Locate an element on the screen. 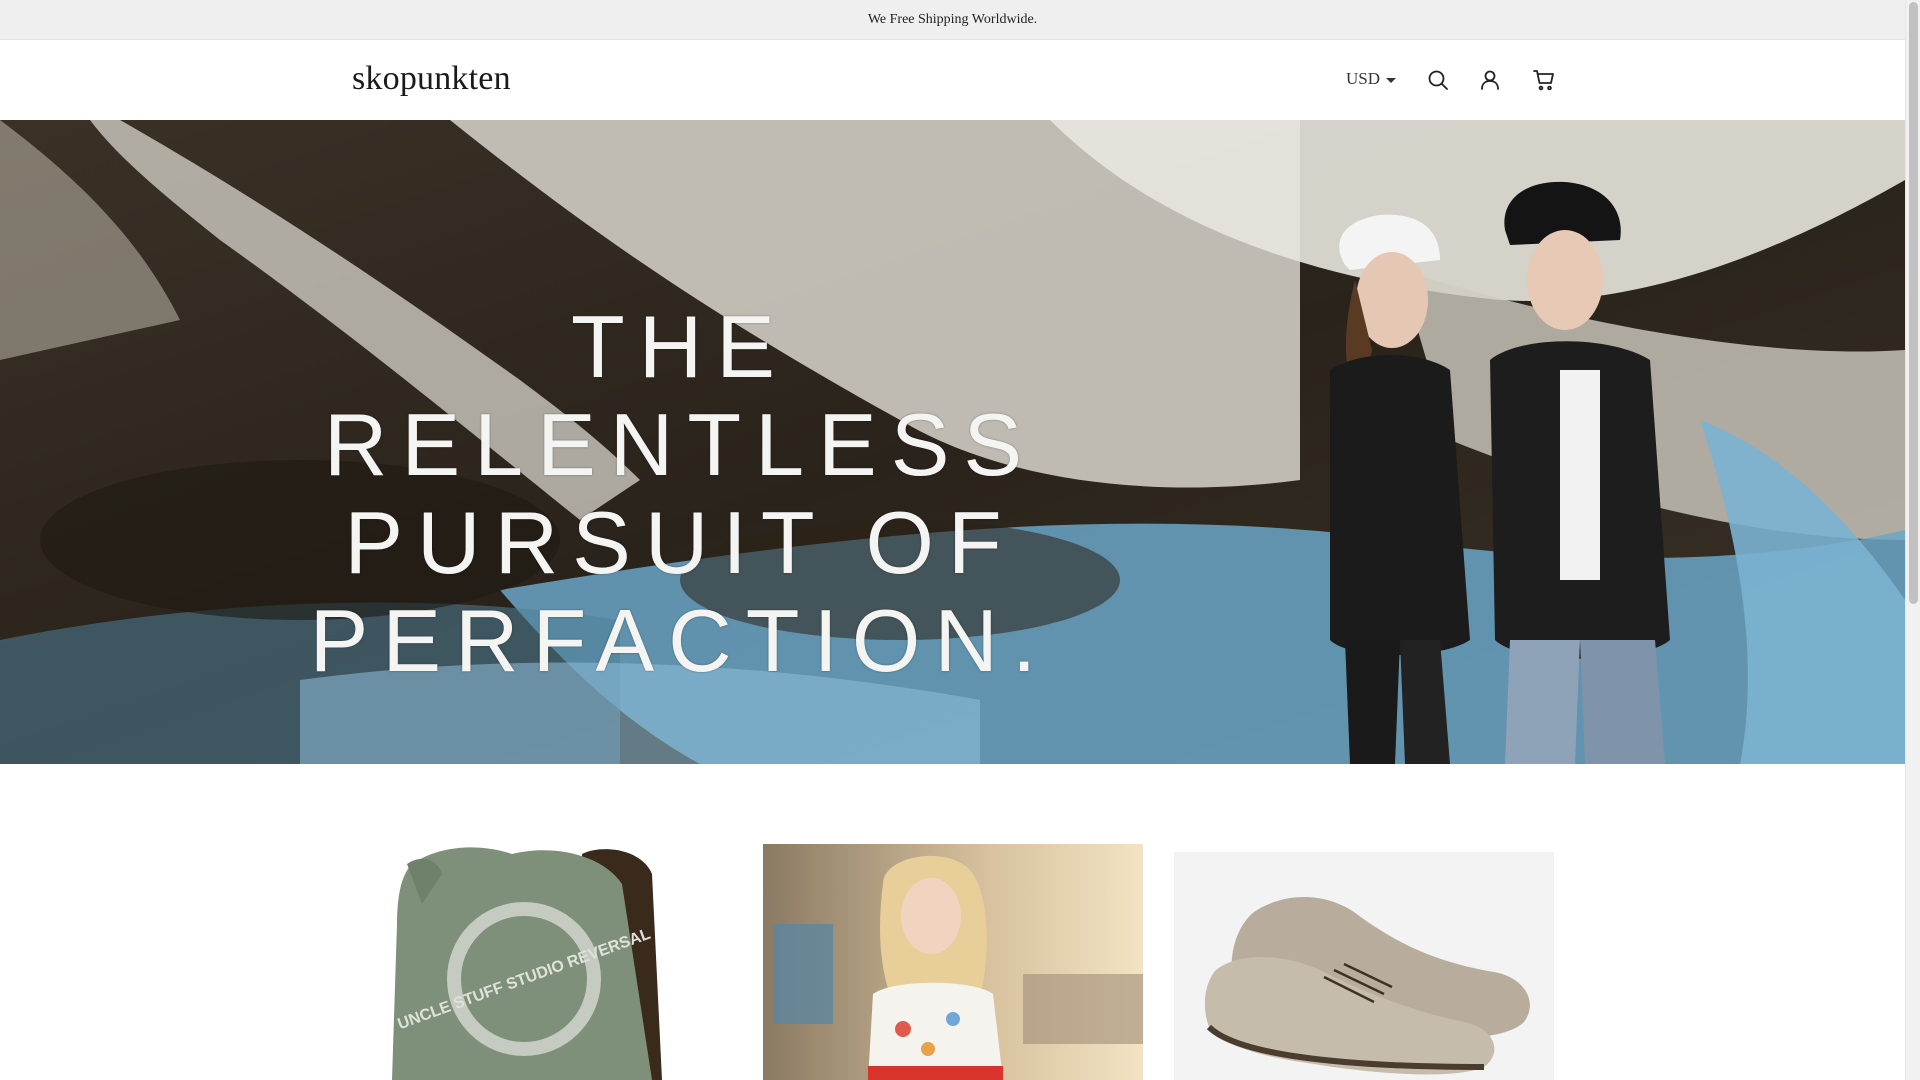  page-scrollbar is located at coordinates (1912, 540).